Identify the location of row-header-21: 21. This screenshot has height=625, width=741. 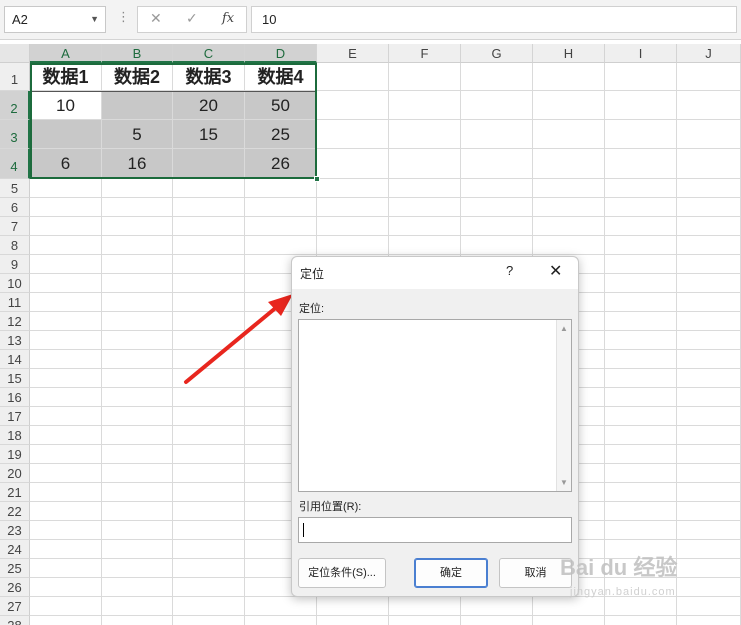
(15, 492).